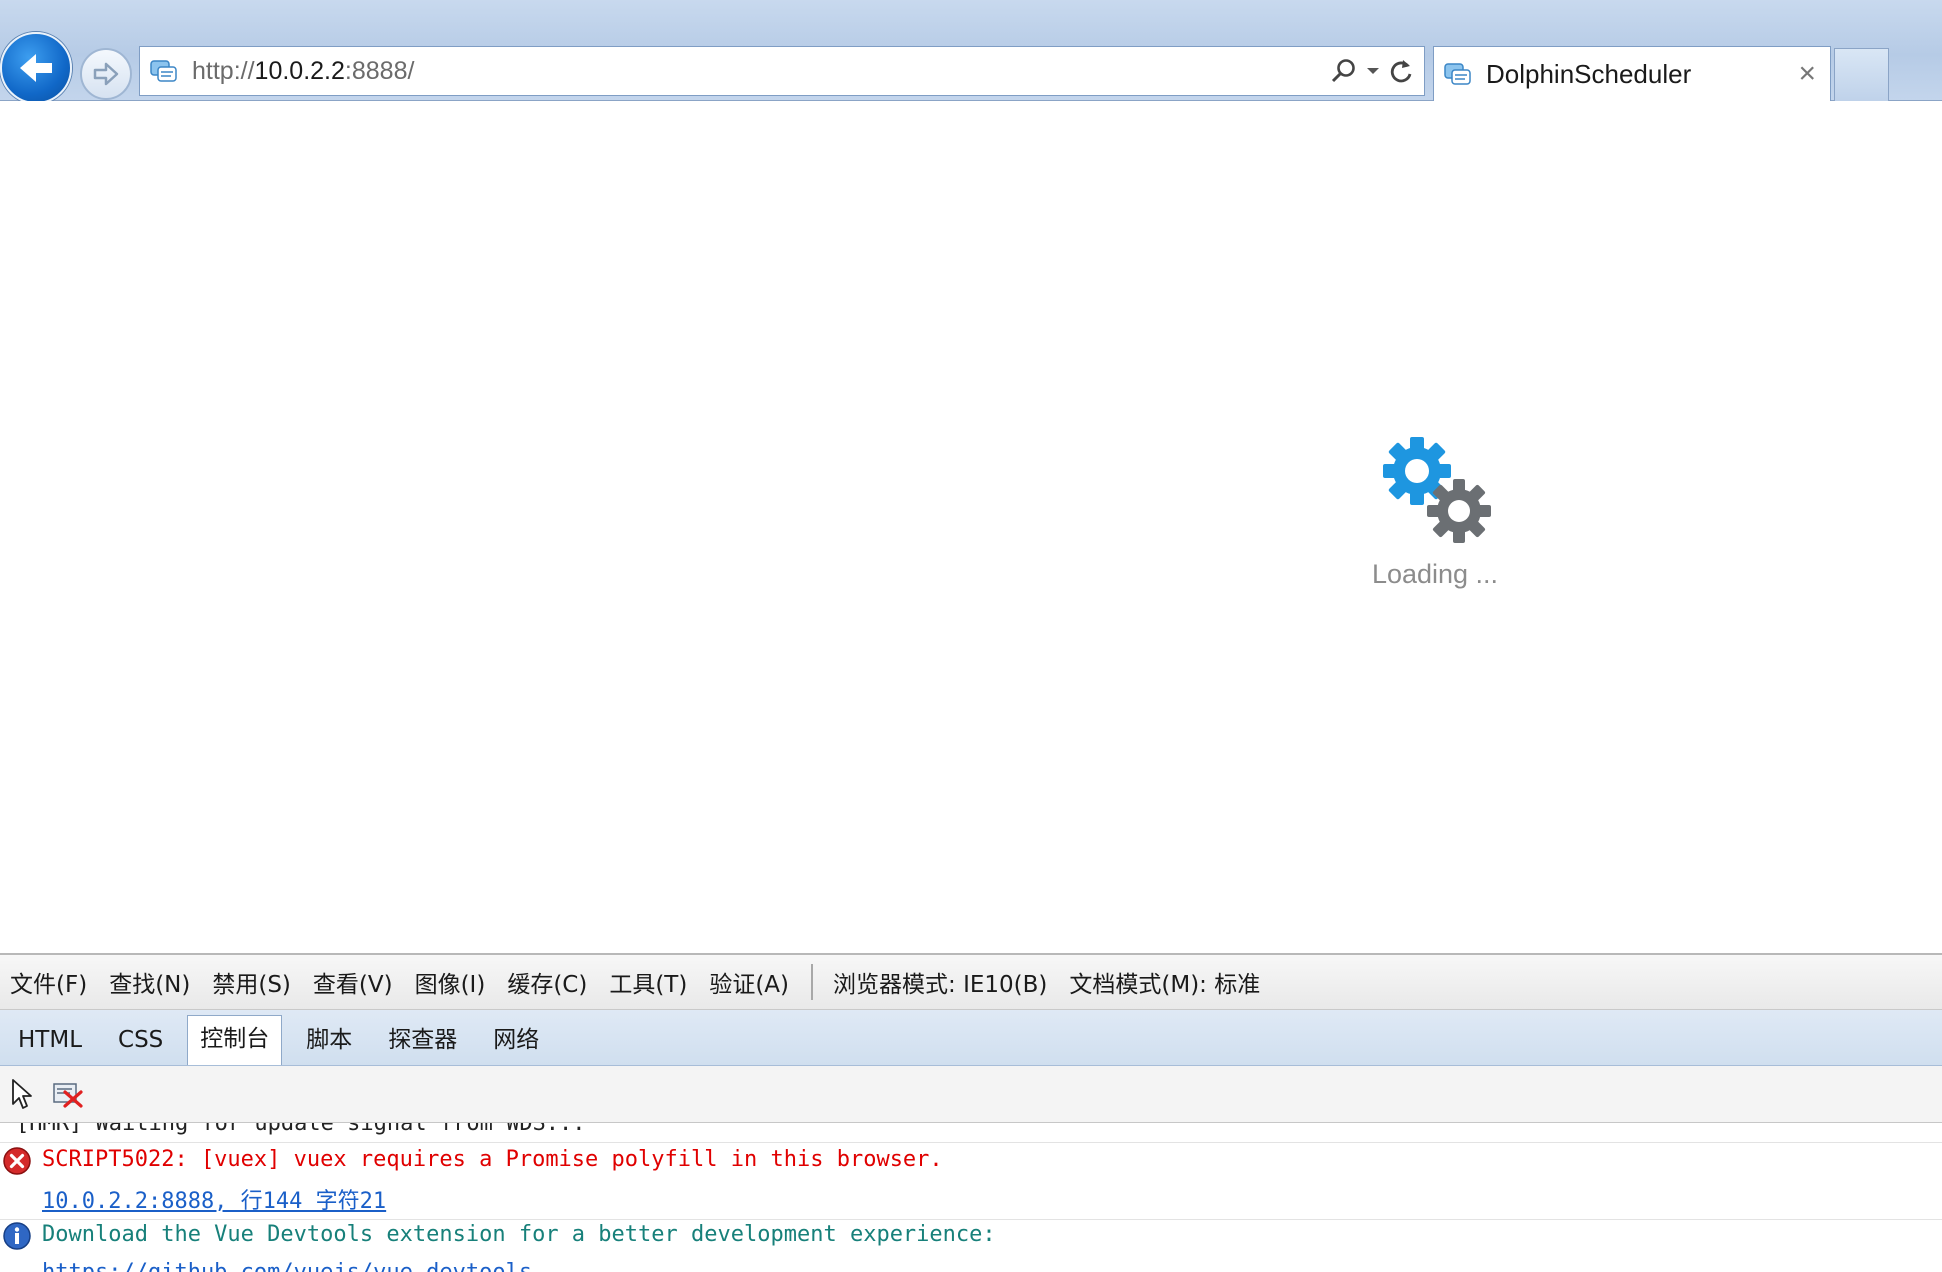  I want to click on browser-chrome: http://10.0.2.2:8888/ DolphinScheduler ×, so click(971, 52).